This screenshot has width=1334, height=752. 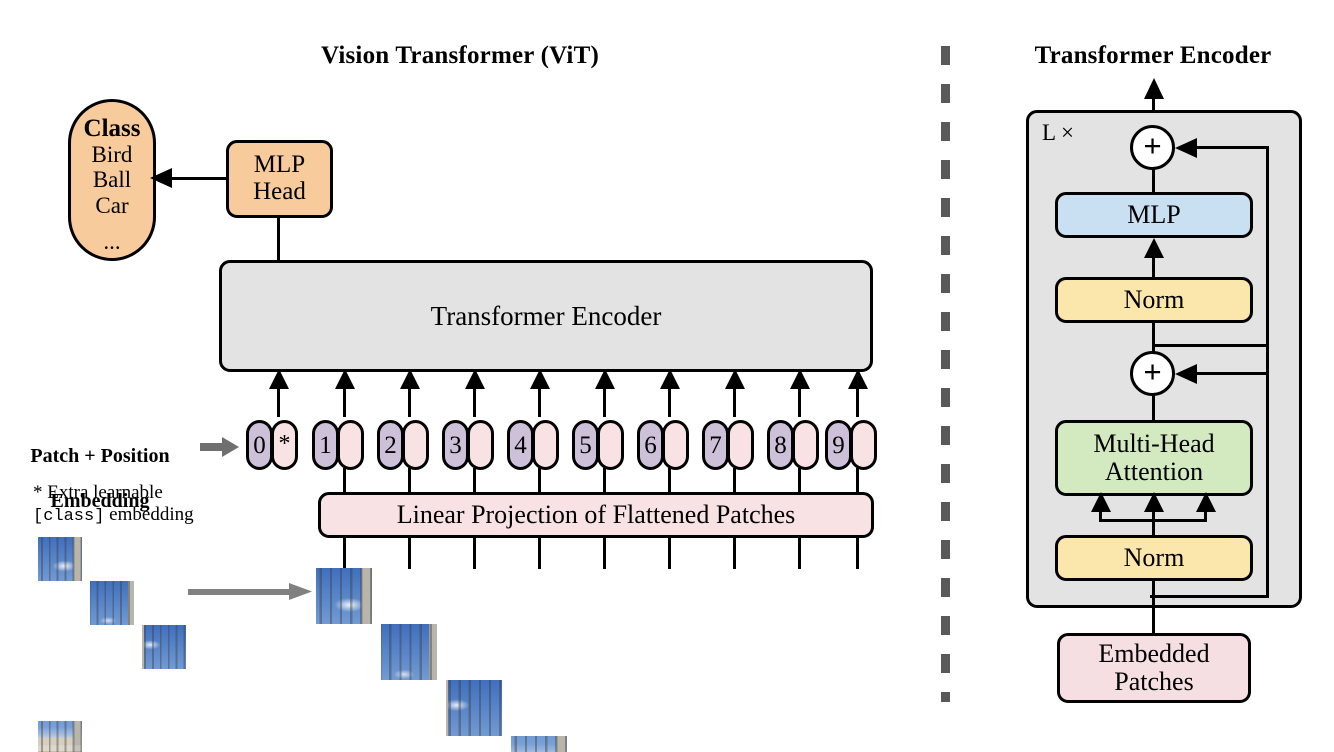 What do you see at coordinates (1152, 373) in the screenshot?
I see `add-node-bottom: +` at bounding box center [1152, 373].